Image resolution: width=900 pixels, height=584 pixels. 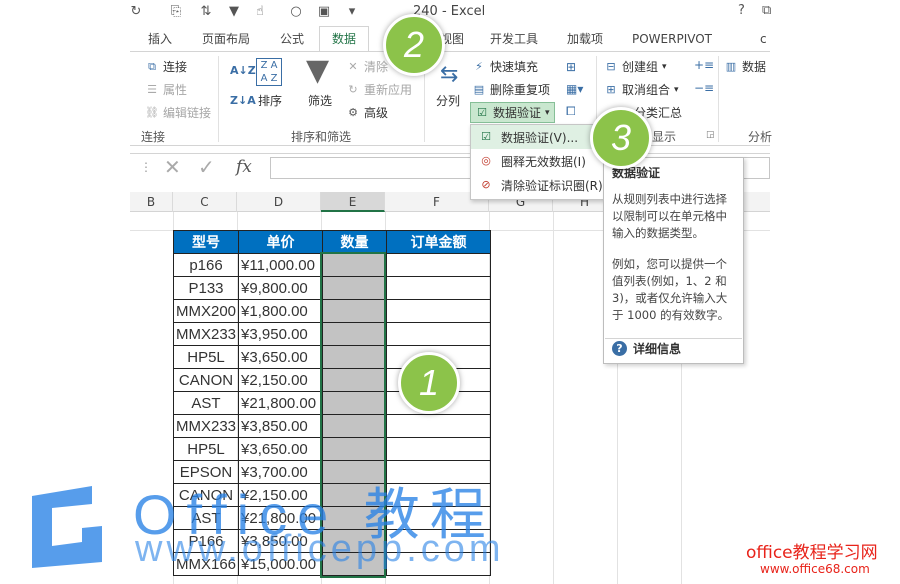 I want to click on data-analysis-icon: ▥, so click(x=731, y=66).